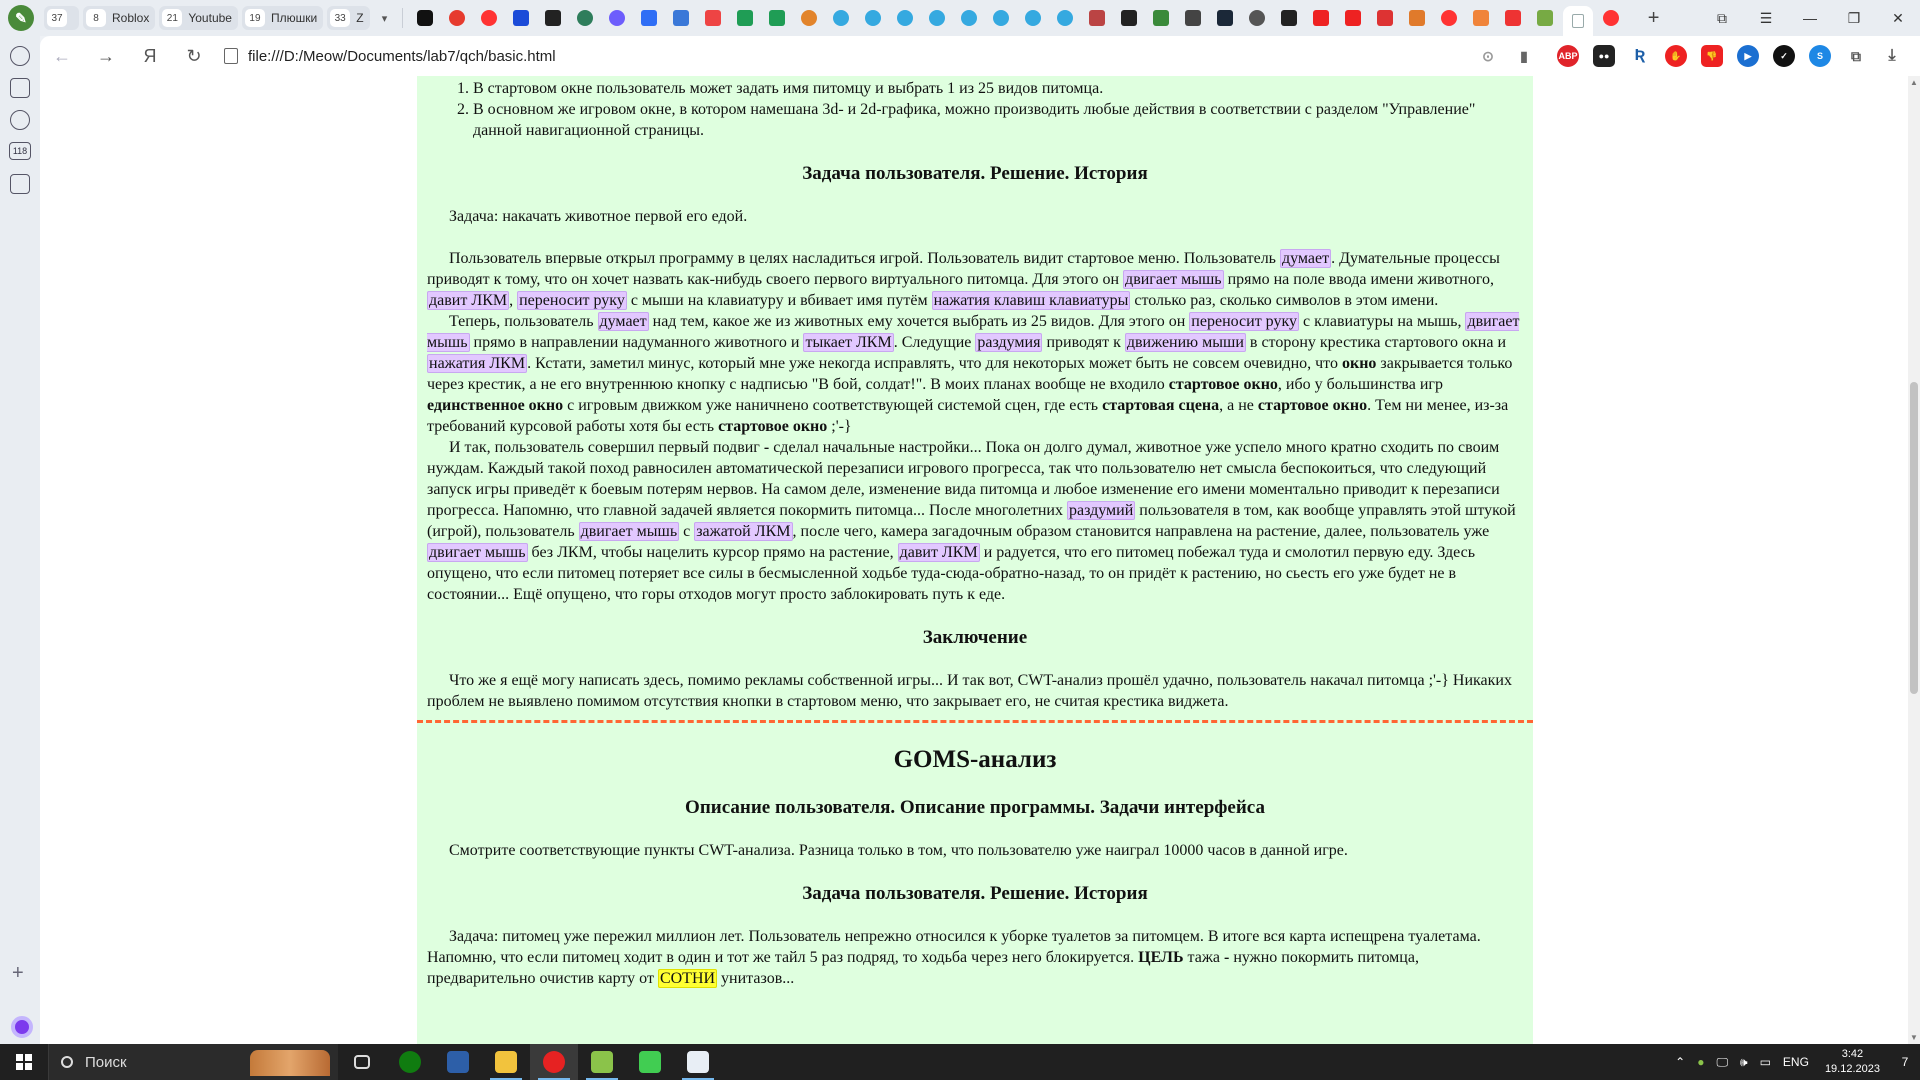 This screenshot has width=1920, height=1080. I want to click on browser-profile-icon: ✎, so click(21, 18).